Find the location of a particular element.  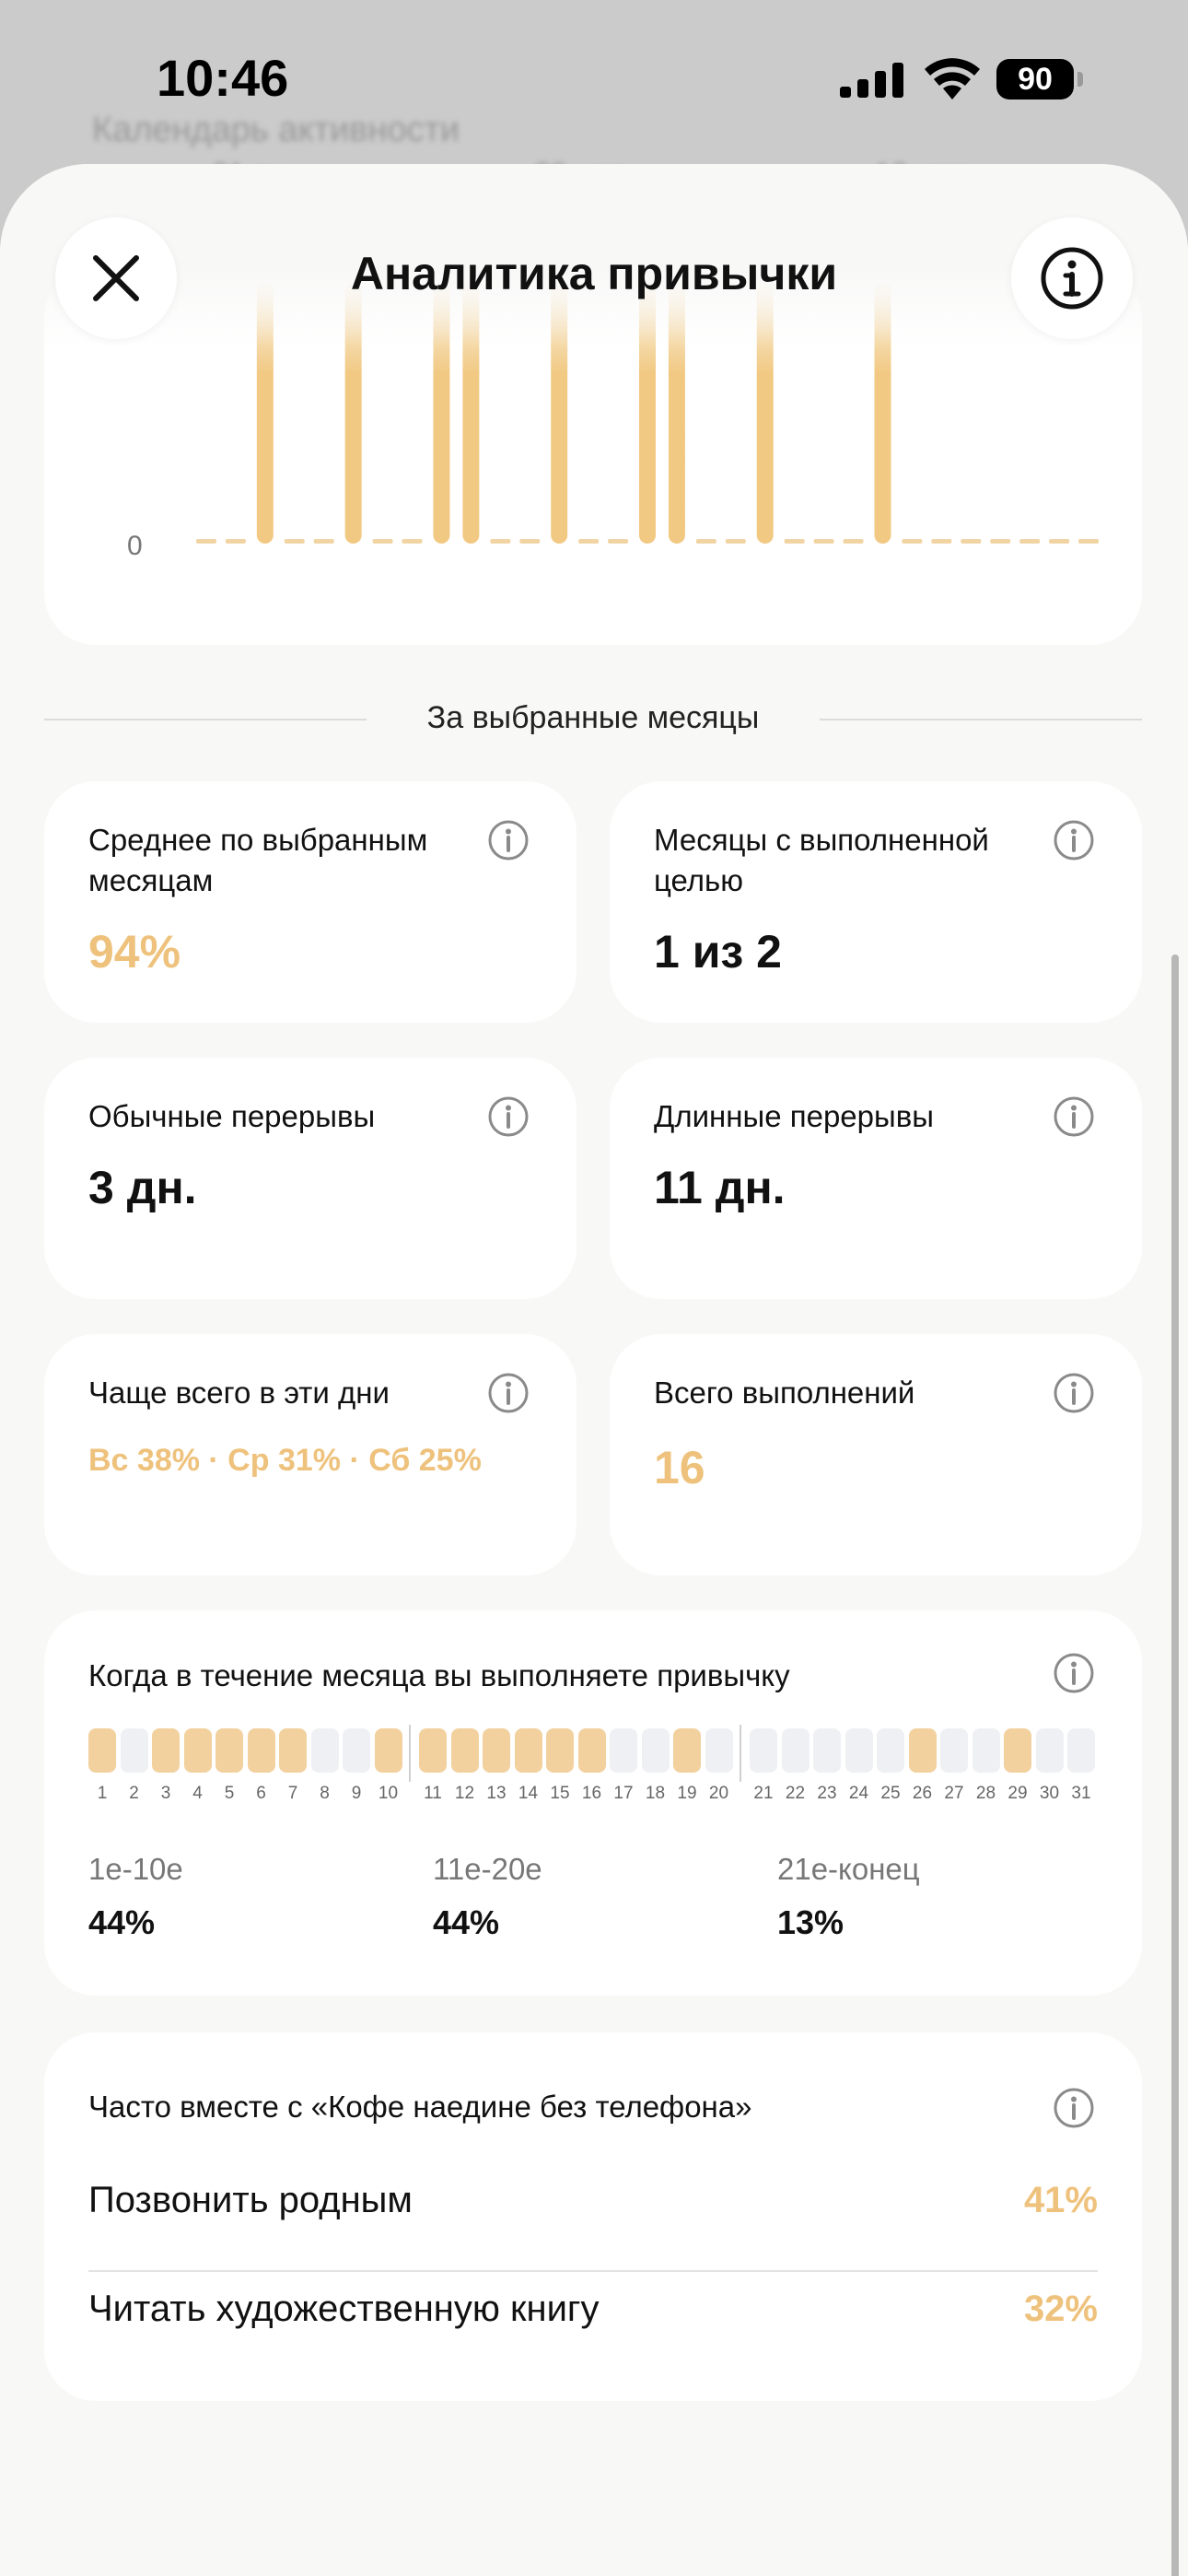

day-number: 26 is located at coordinates (922, 1793).